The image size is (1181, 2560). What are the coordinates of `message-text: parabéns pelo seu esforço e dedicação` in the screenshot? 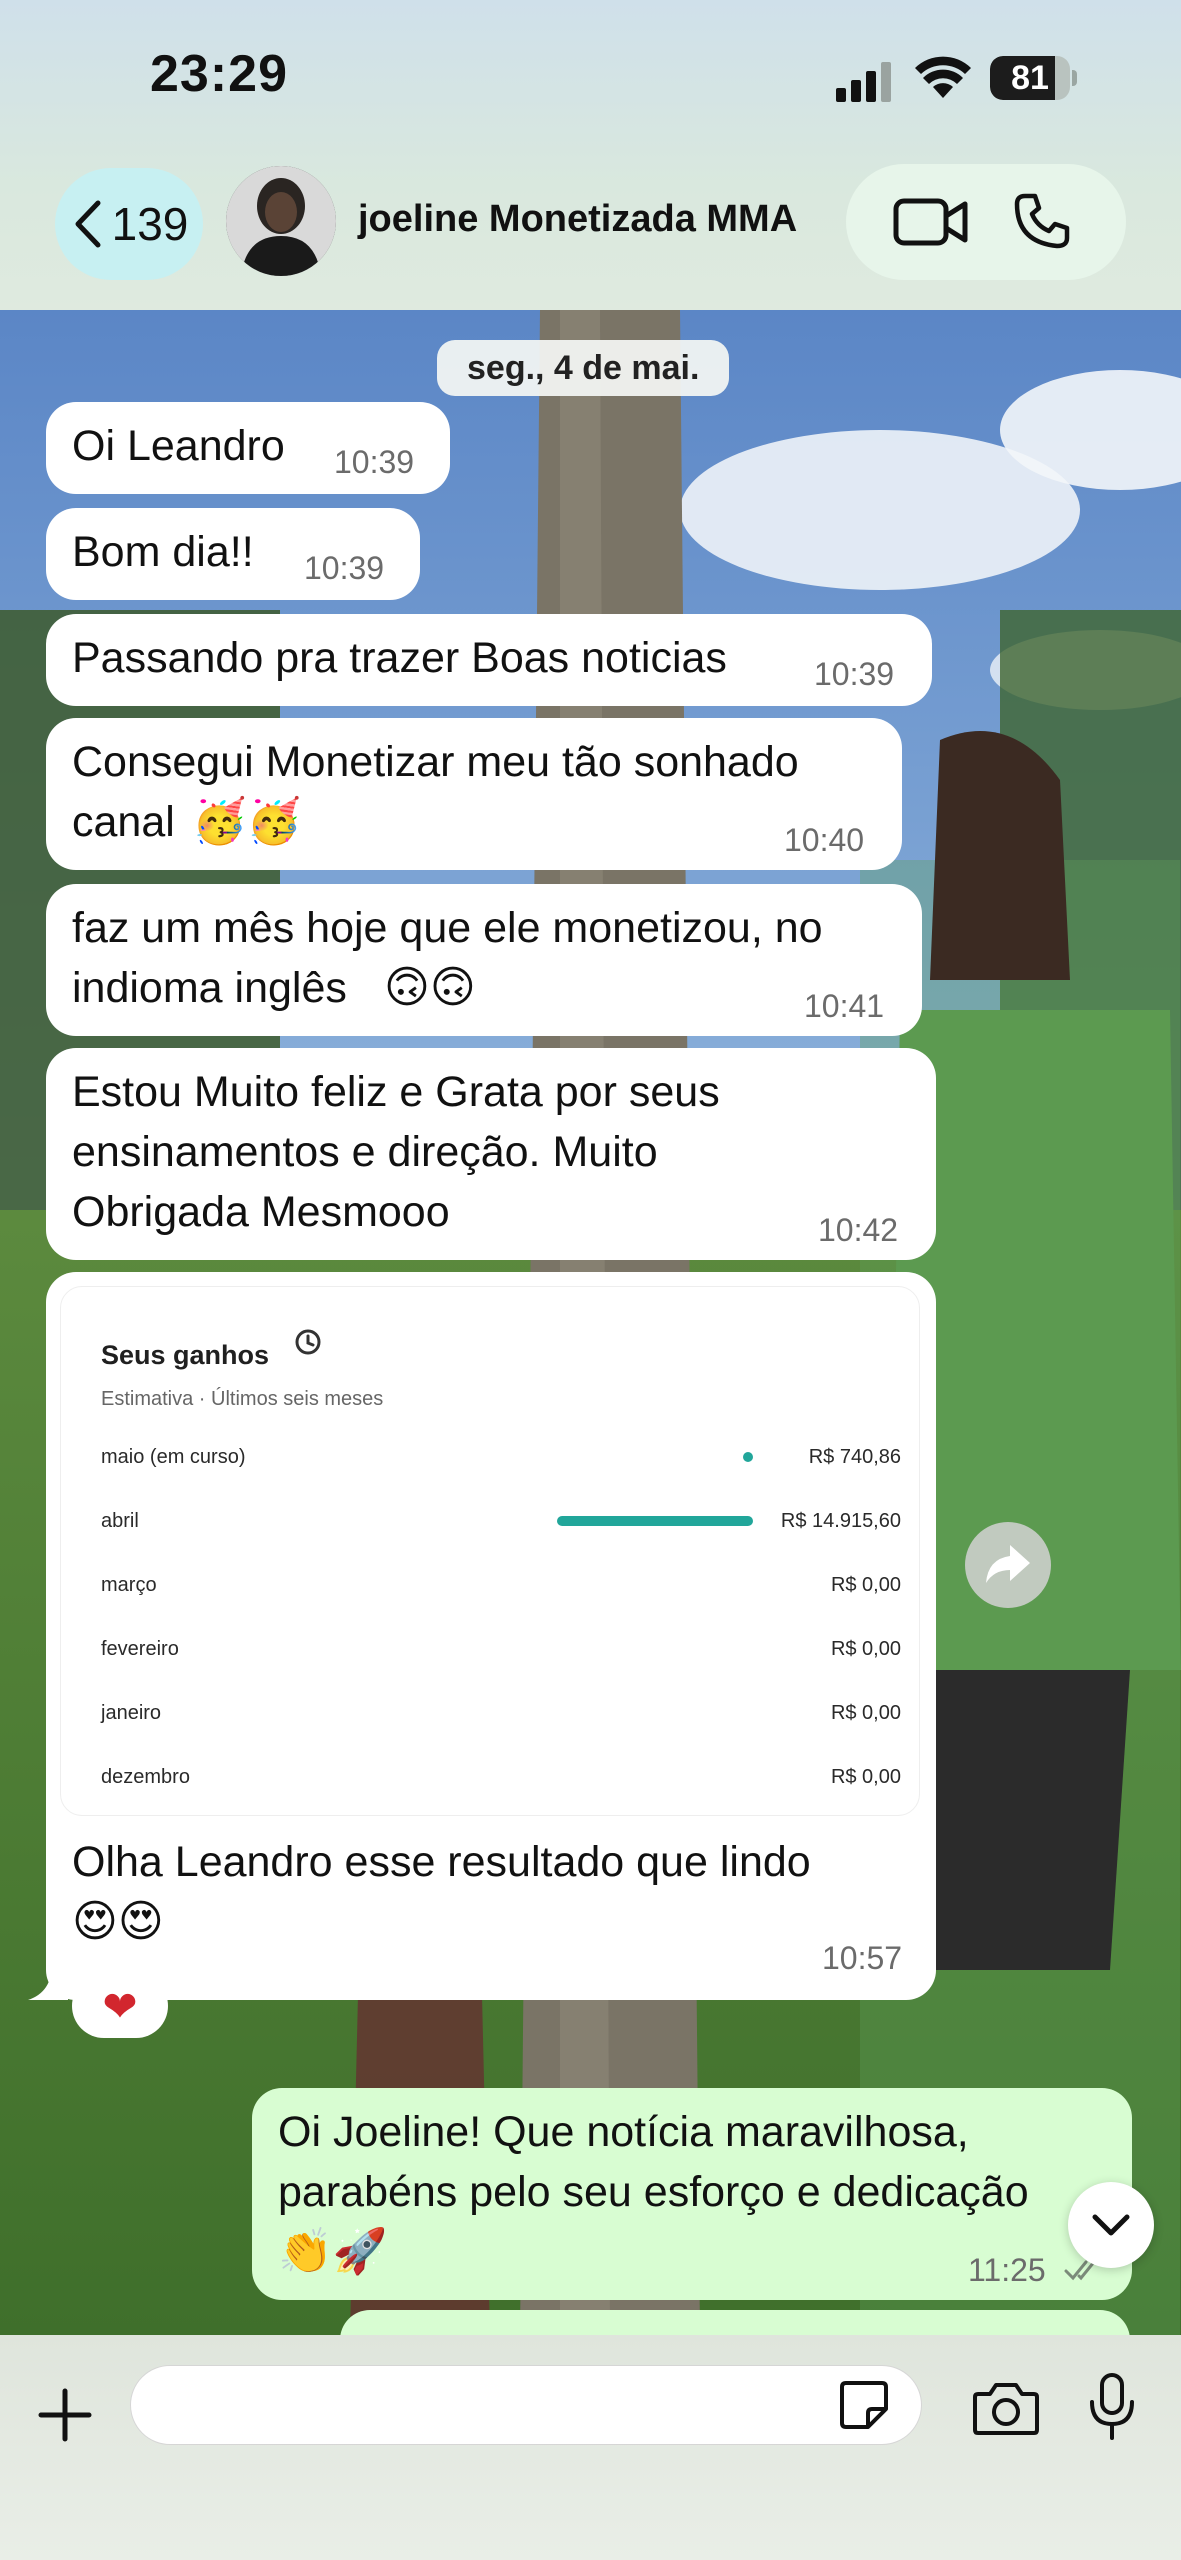 It's located at (653, 2192).